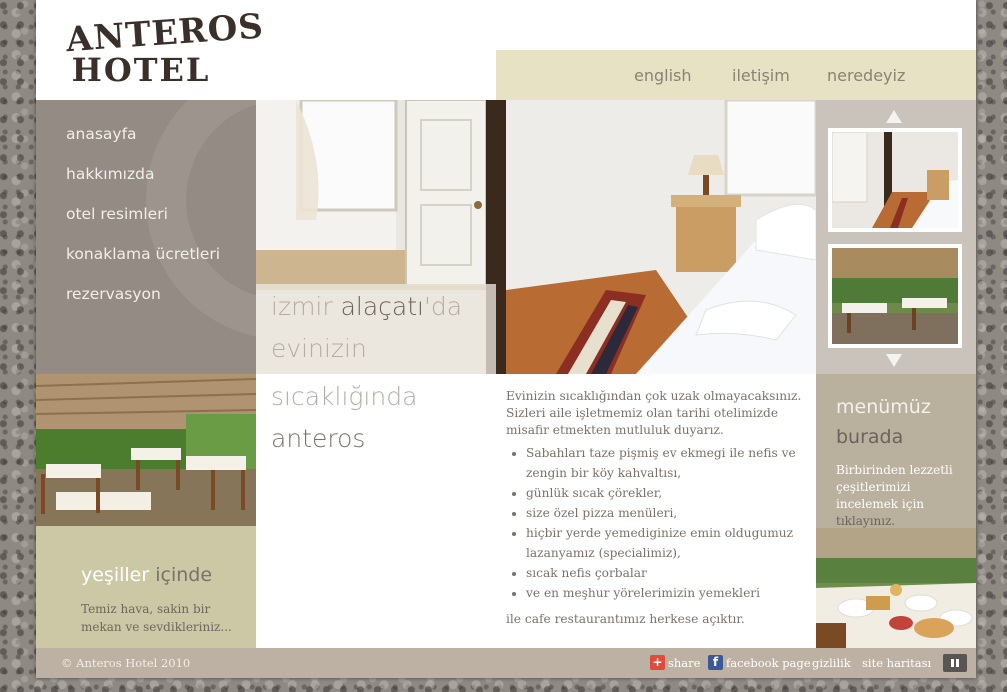  Describe the element at coordinates (113, 294) in the screenshot. I see `sidebar-item-reservation: rezervasyon` at that location.